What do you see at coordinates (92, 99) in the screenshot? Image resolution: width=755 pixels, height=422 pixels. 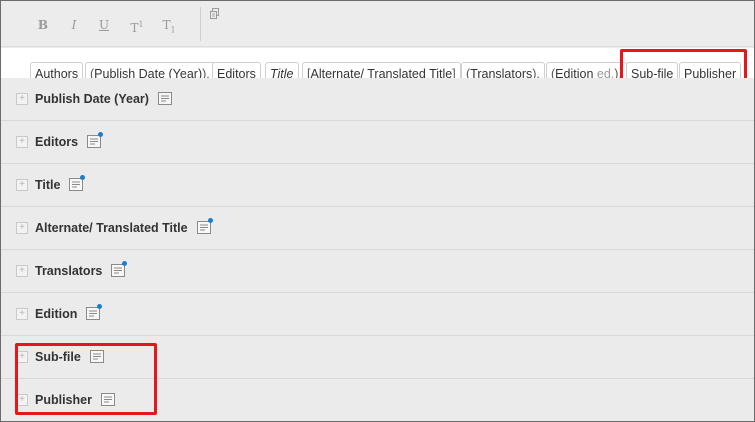 I see `field-label: Publish Date (Year)` at bounding box center [92, 99].